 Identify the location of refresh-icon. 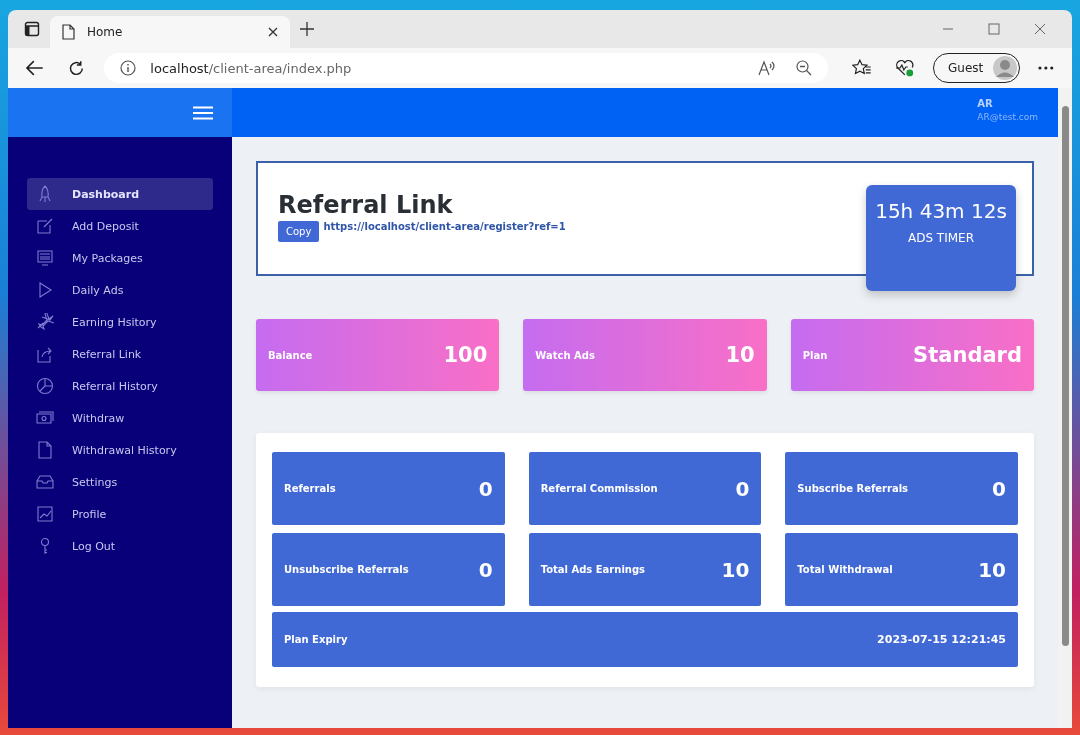
(76, 68).